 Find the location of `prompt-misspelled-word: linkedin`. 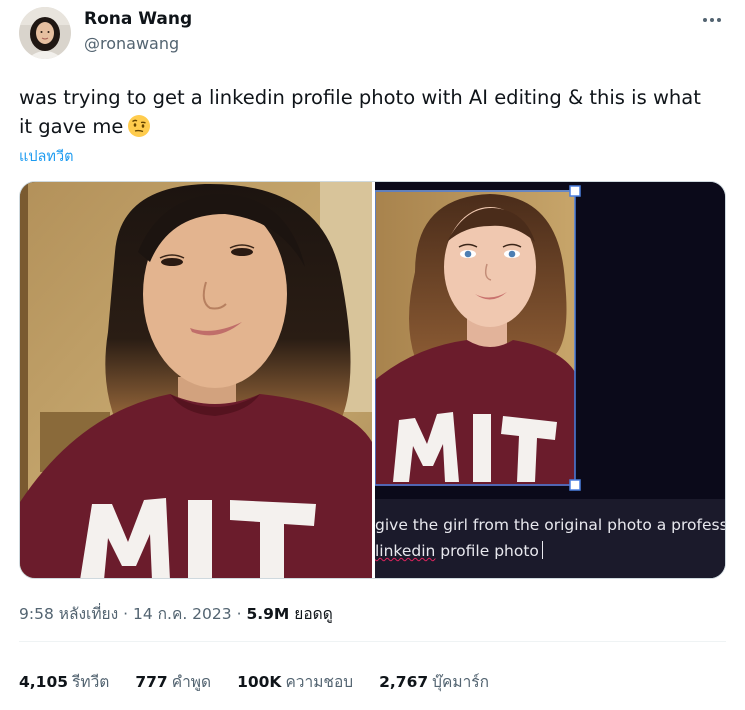

prompt-misspelled-word: linkedin is located at coordinates (405, 551).